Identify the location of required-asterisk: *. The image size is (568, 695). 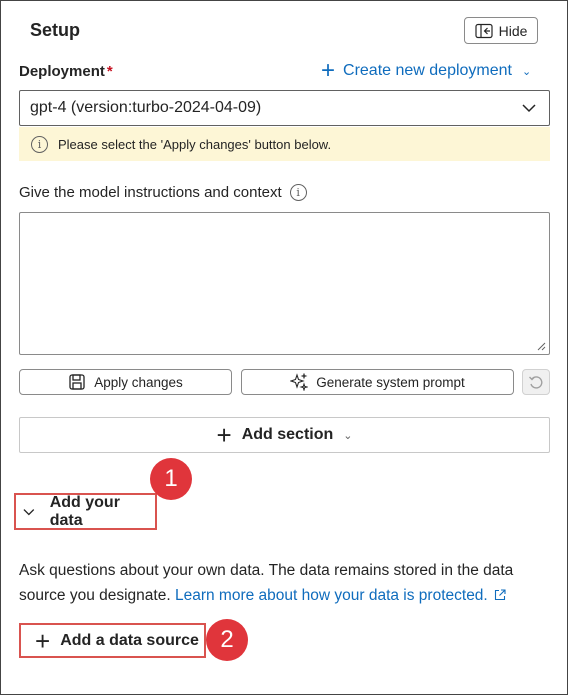
(109, 71).